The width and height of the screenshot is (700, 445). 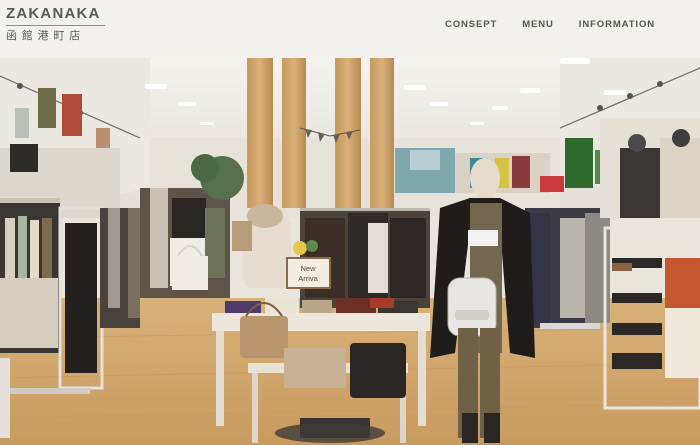 I want to click on nav-link-consept: CONSEPT, so click(x=471, y=25).